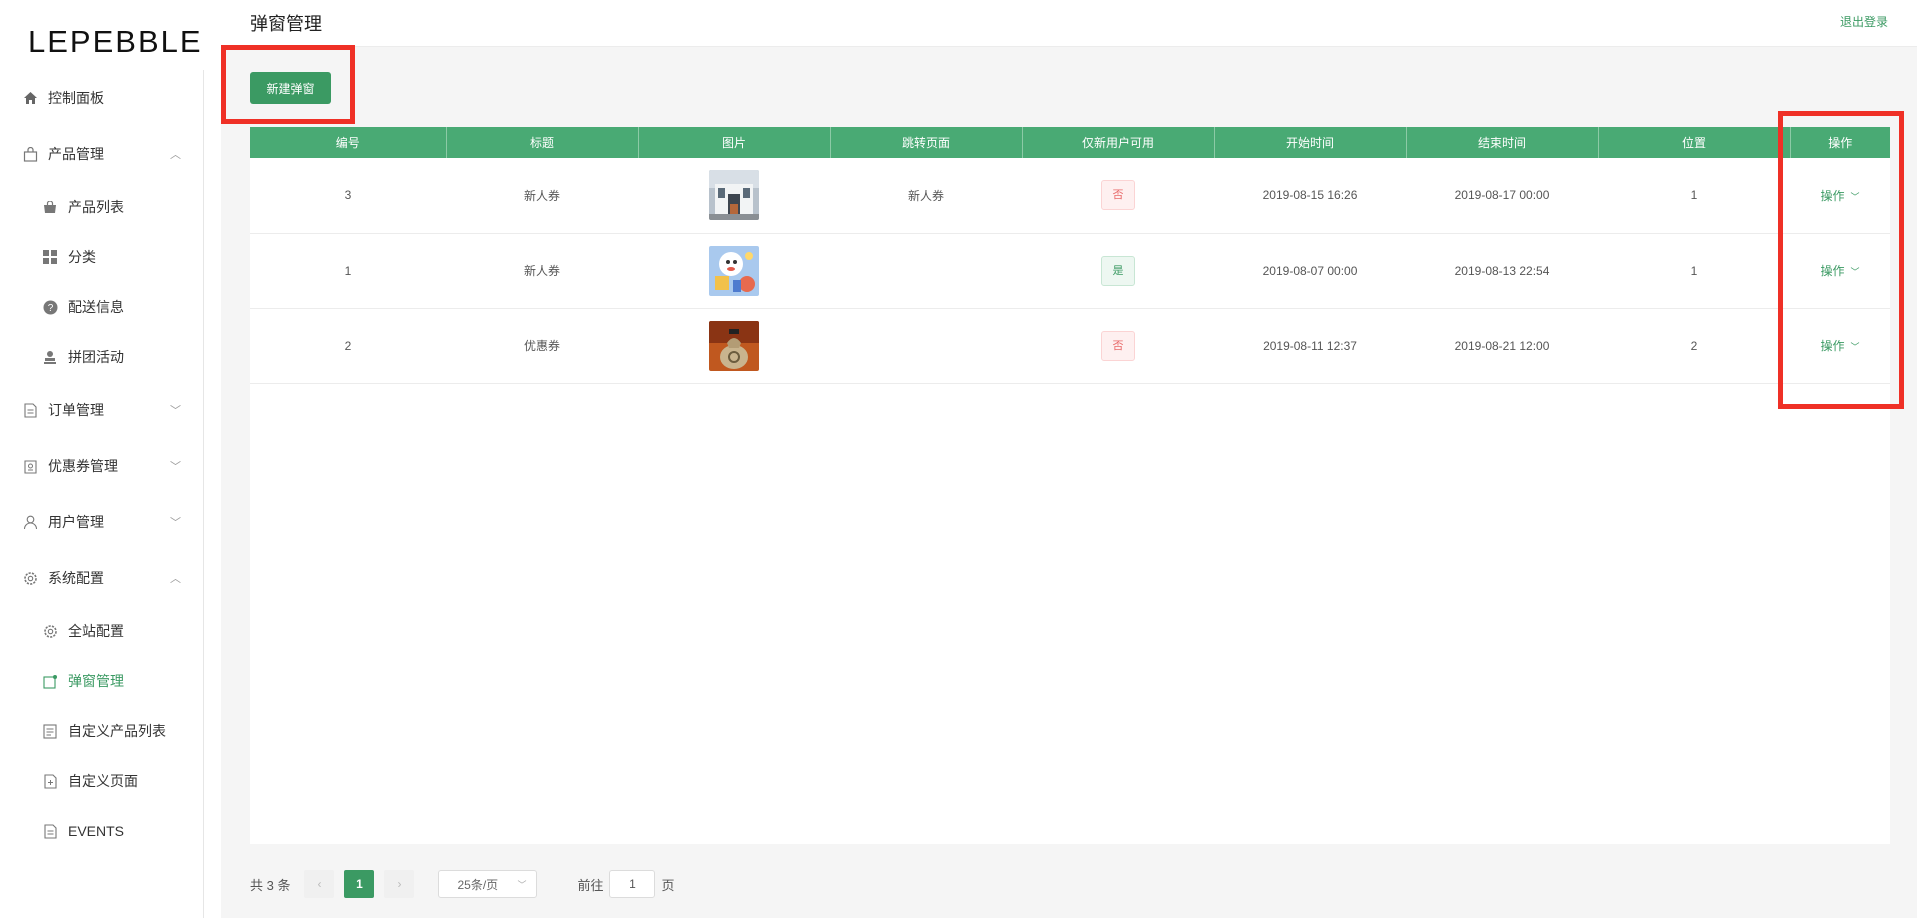 The width and height of the screenshot is (1917, 918). I want to click on sidebar-item-label: 自定义产品列表, so click(117, 731).